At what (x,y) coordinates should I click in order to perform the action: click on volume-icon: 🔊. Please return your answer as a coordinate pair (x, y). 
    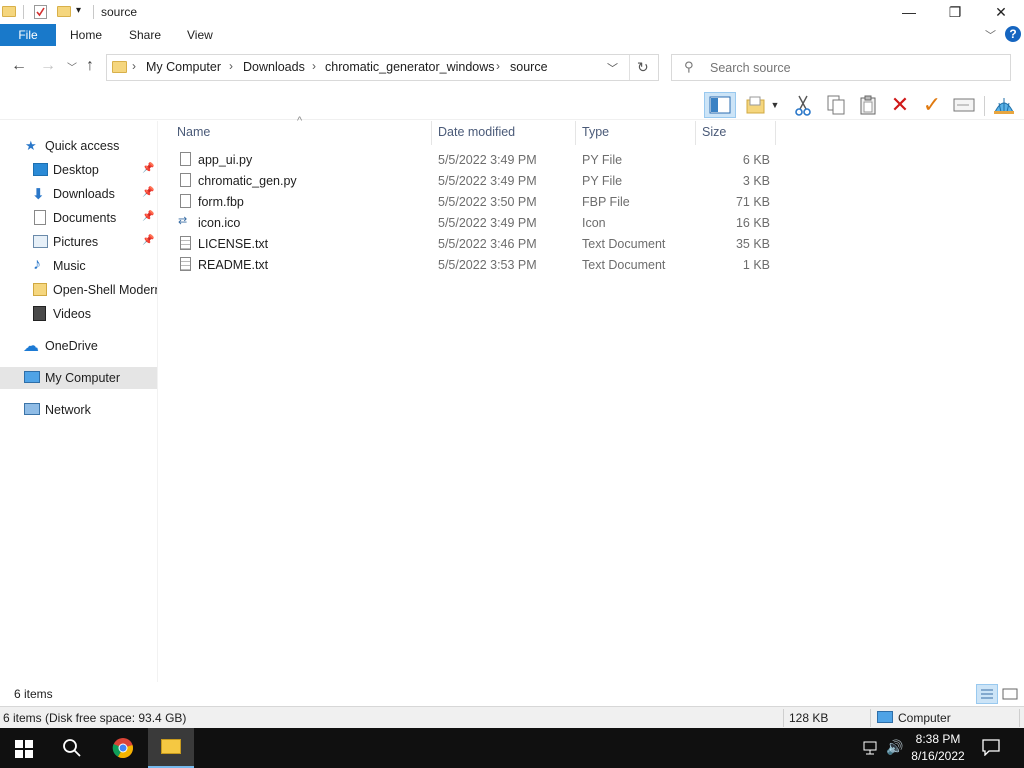
    Looking at the image, I should click on (894, 747).